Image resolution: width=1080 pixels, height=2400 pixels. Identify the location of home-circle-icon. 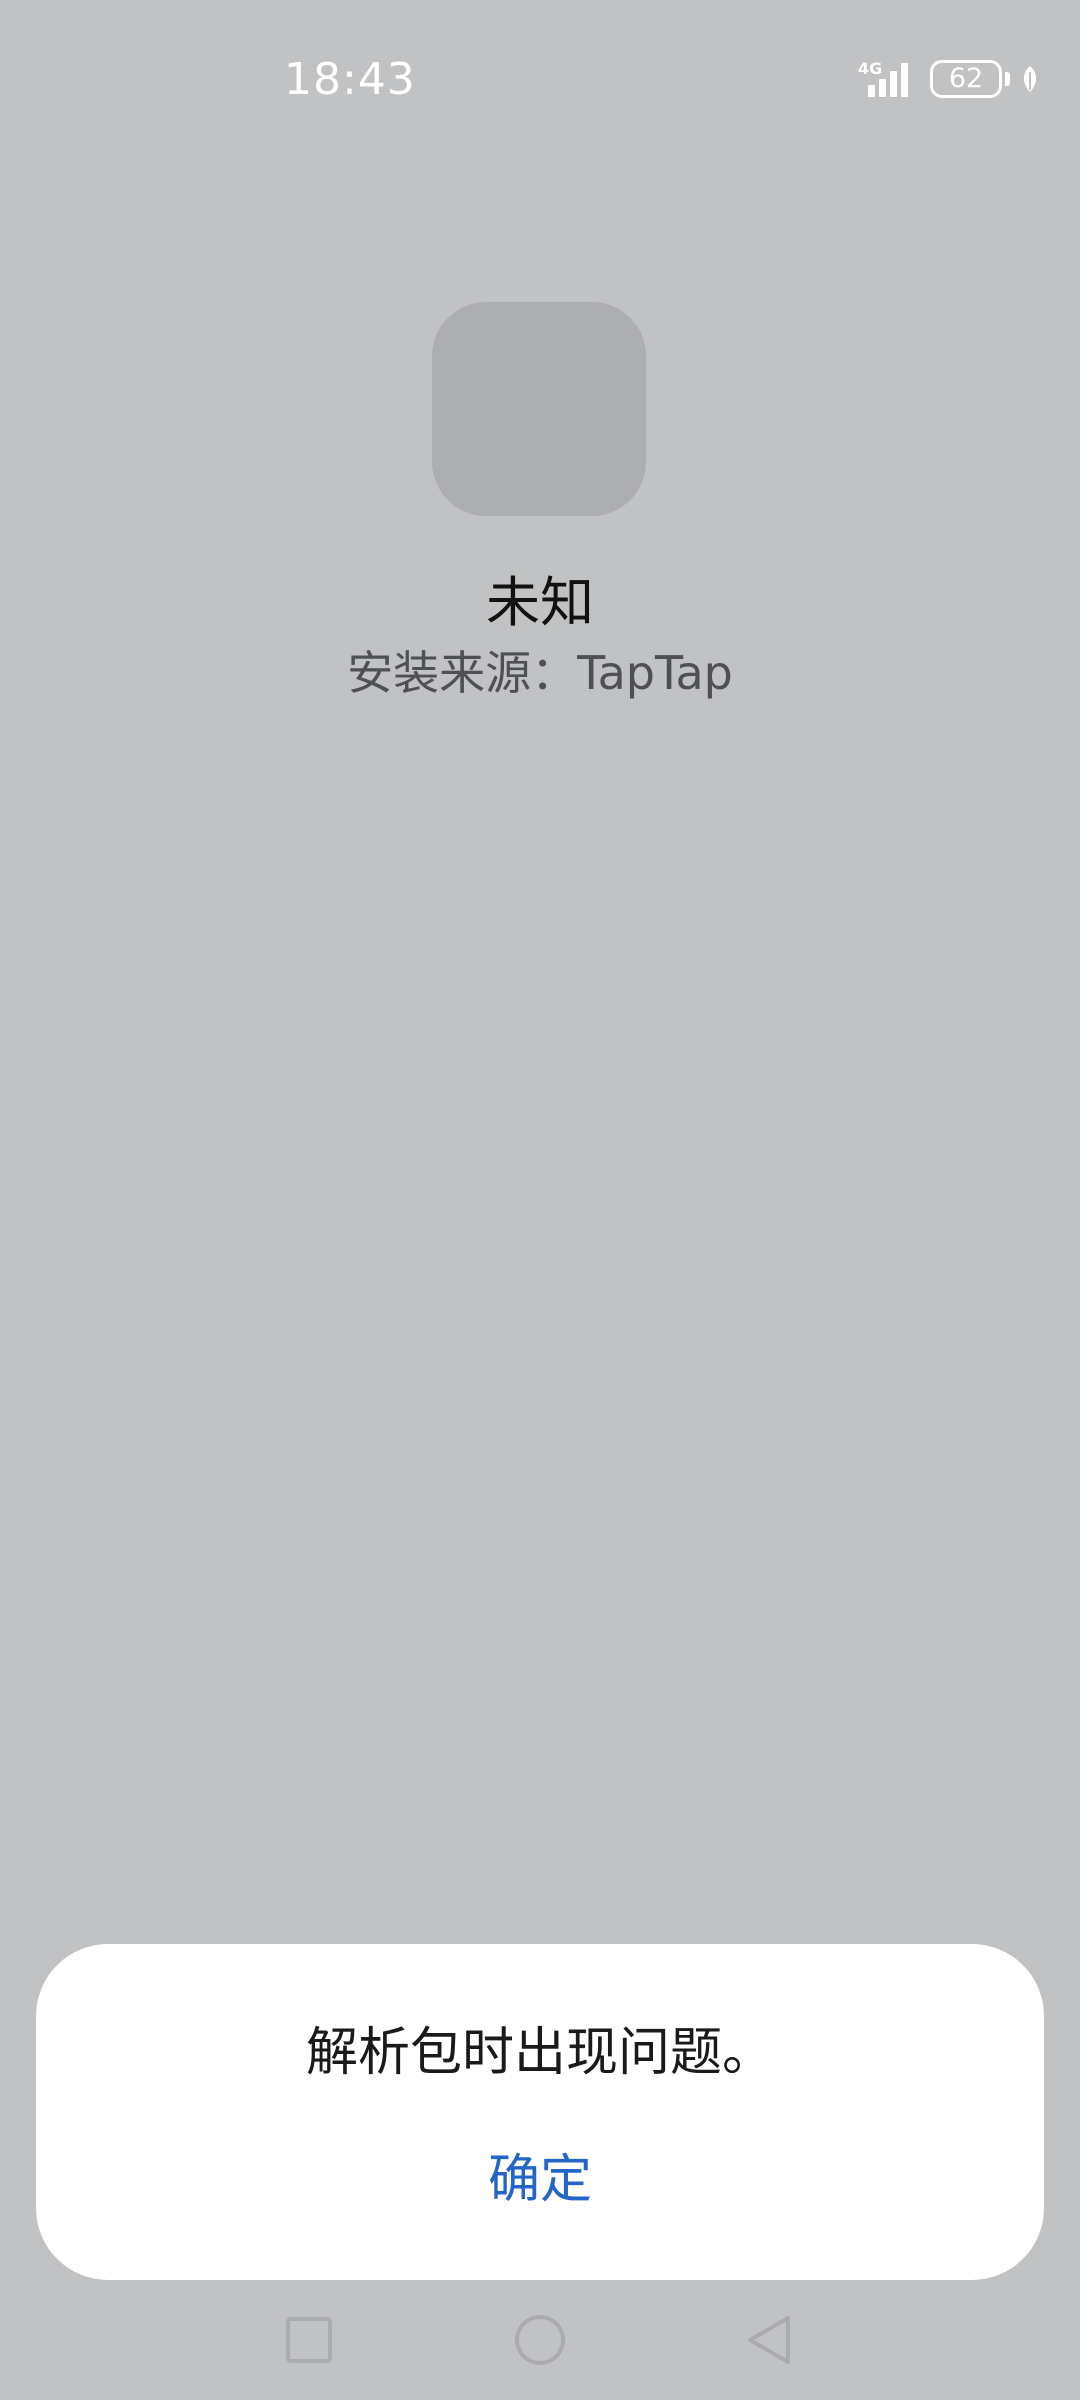
(540, 2340).